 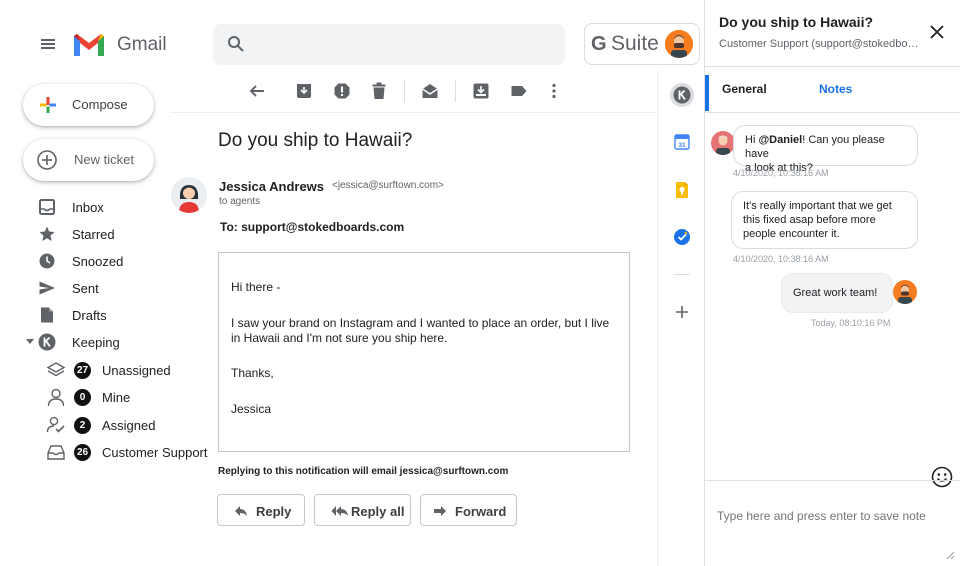 What do you see at coordinates (261, 510) in the screenshot?
I see `reply-button: Reply` at bounding box center [261, 510].